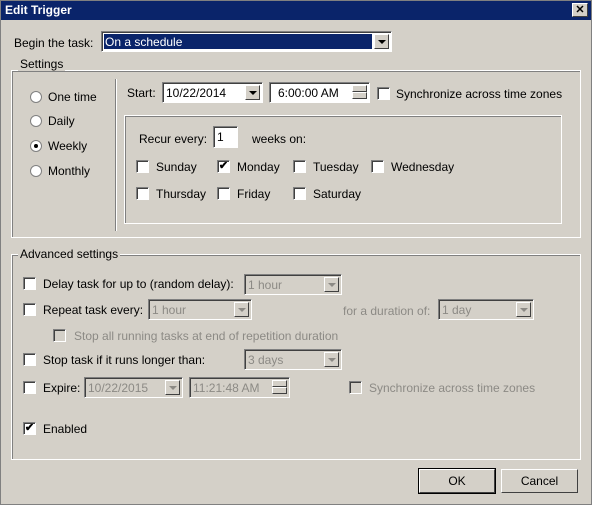 The width and height of the screenshot is (592, 505). I want to click on friday-checkbox, so click(223, 193).